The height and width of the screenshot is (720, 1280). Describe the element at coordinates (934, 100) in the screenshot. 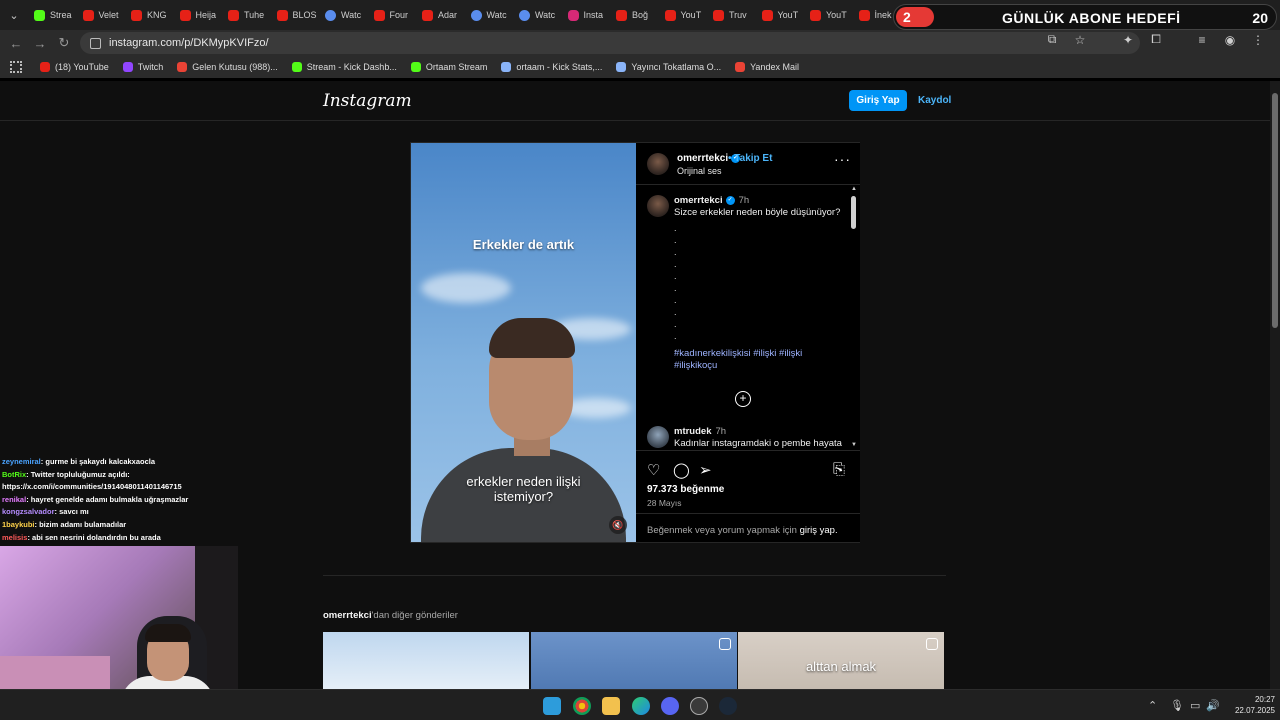

I see `signup-link: Kaydol` at that location.